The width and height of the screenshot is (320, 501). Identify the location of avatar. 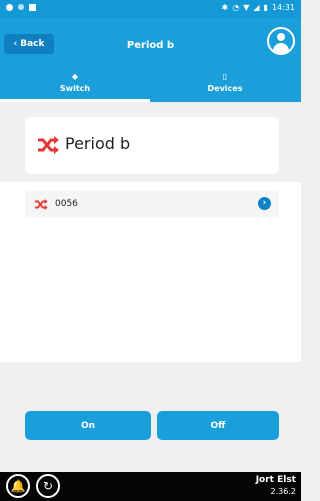
(281, 41).